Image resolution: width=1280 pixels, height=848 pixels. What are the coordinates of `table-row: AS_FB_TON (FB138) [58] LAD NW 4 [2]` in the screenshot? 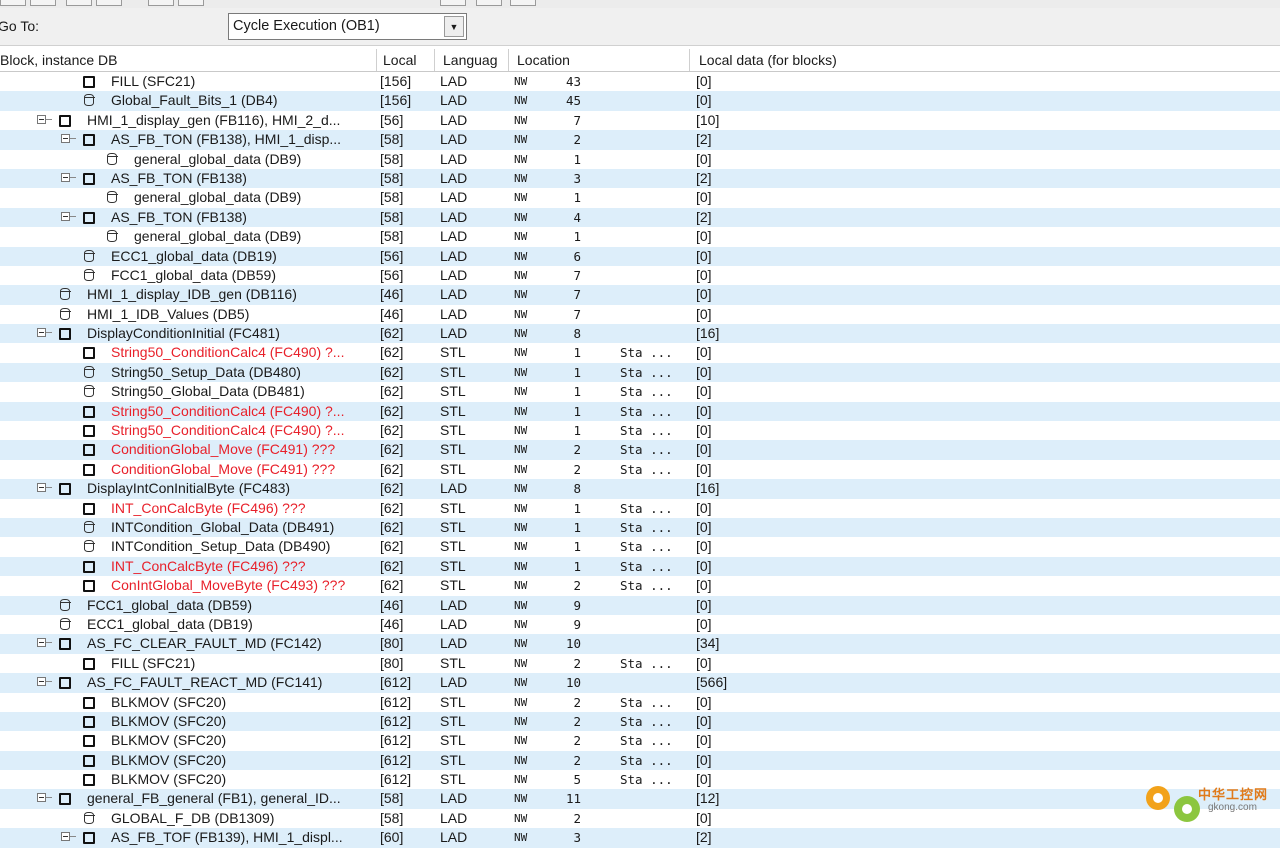 It's located at (640, 217).